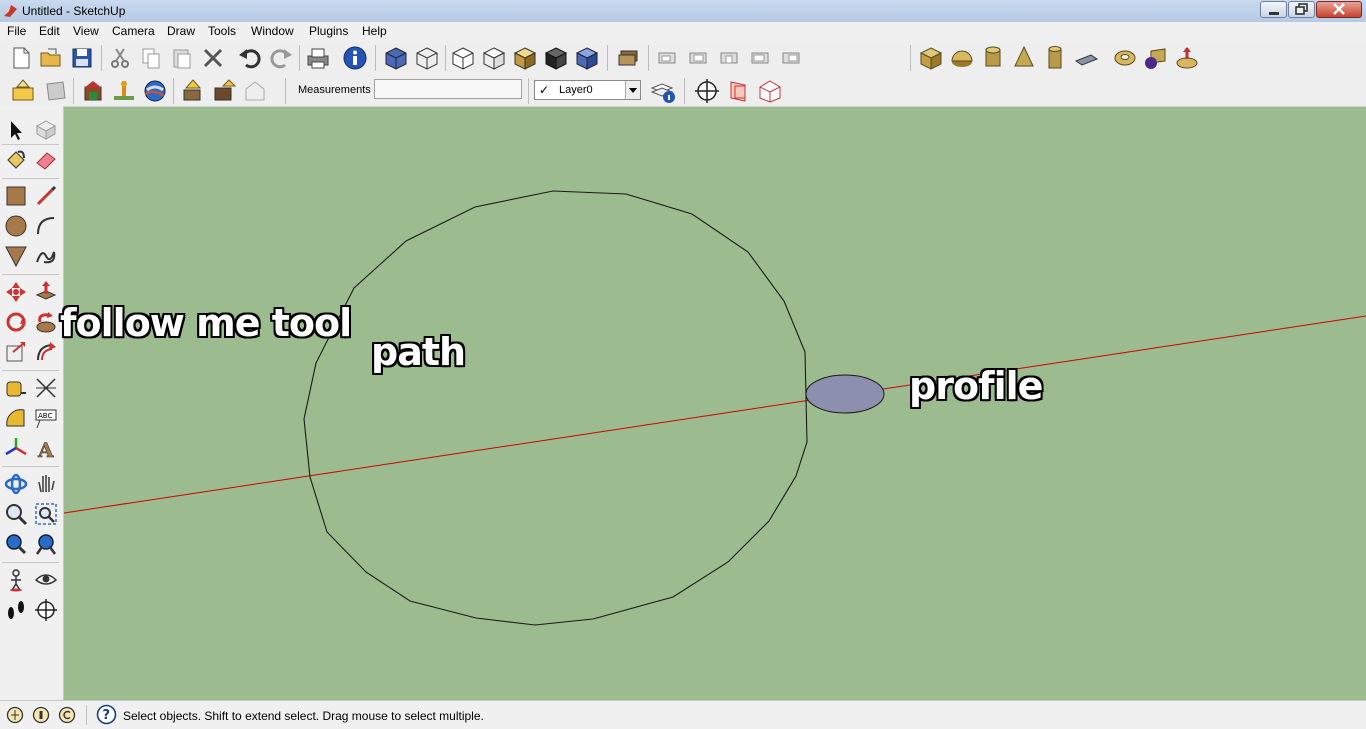 The width and height of the screenshot is (1366, 729). I want to click on rotate-tool, so click(16, 322).